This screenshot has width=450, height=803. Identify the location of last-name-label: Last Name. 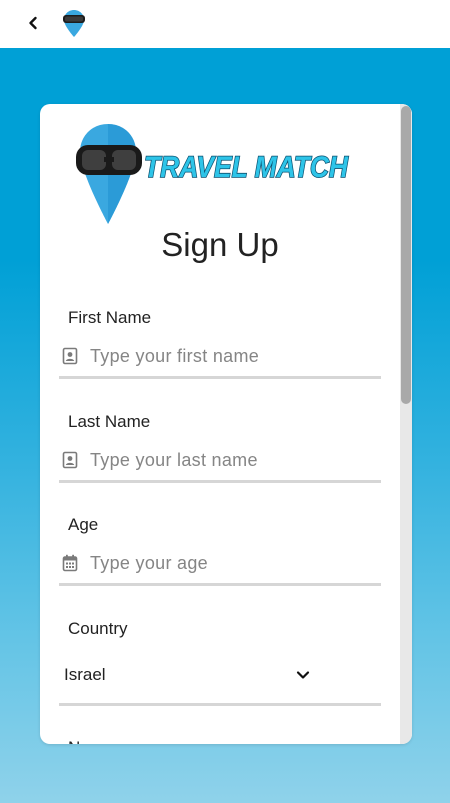
(109, 421).